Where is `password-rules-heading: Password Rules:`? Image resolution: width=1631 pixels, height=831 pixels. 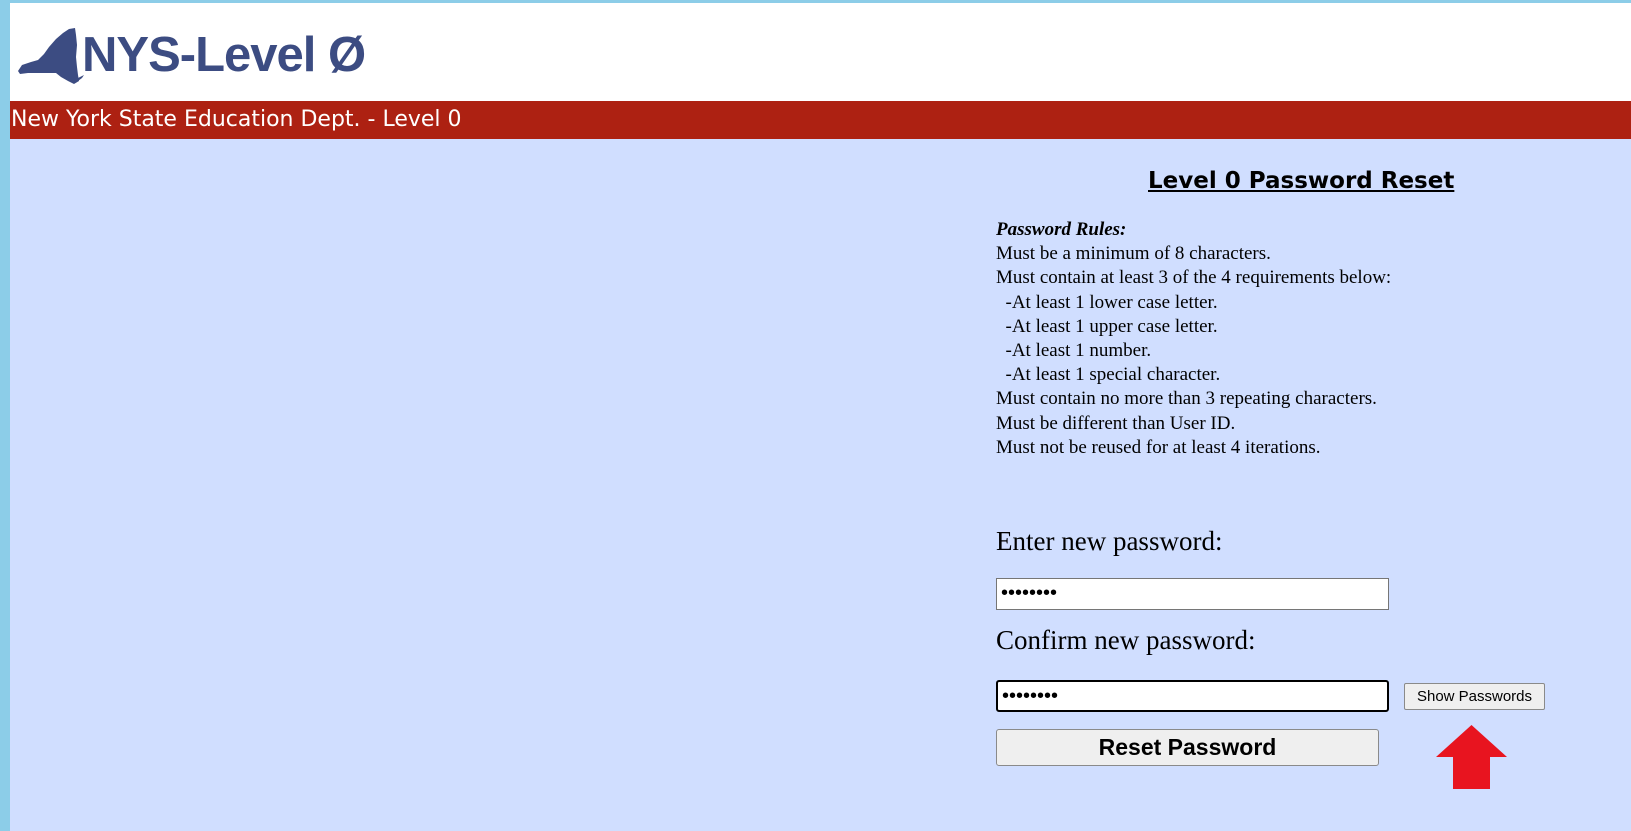 password-rules-heading: Password Rules: is located at coordinates (1061, 229).